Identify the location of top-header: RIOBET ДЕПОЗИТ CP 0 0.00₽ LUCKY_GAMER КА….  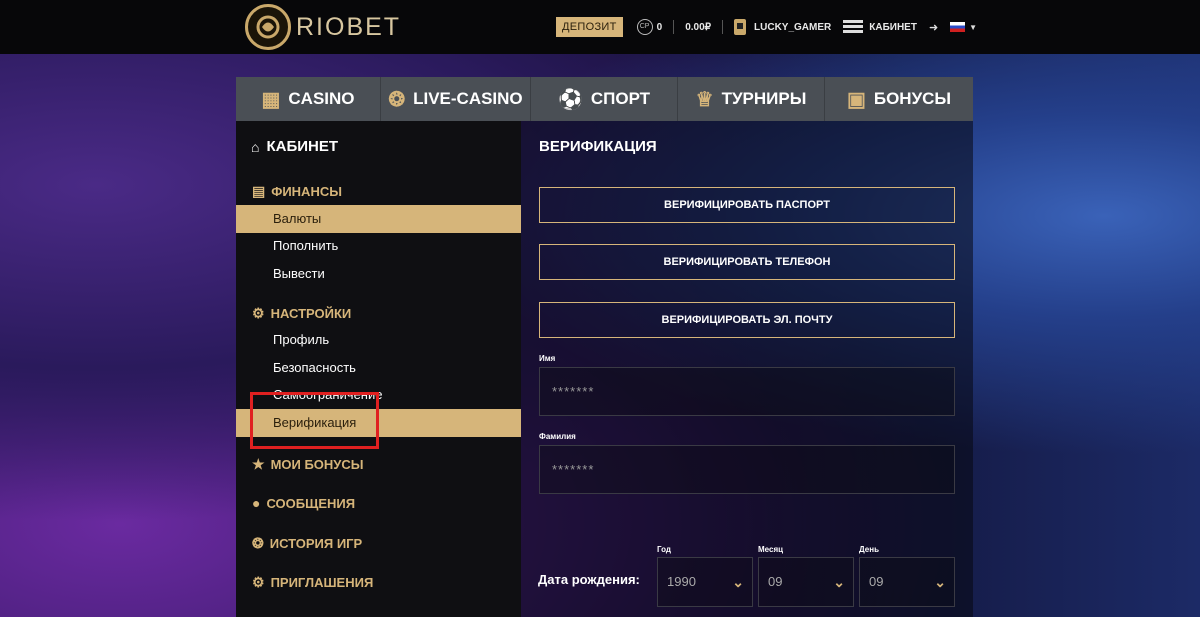
(600, 27).